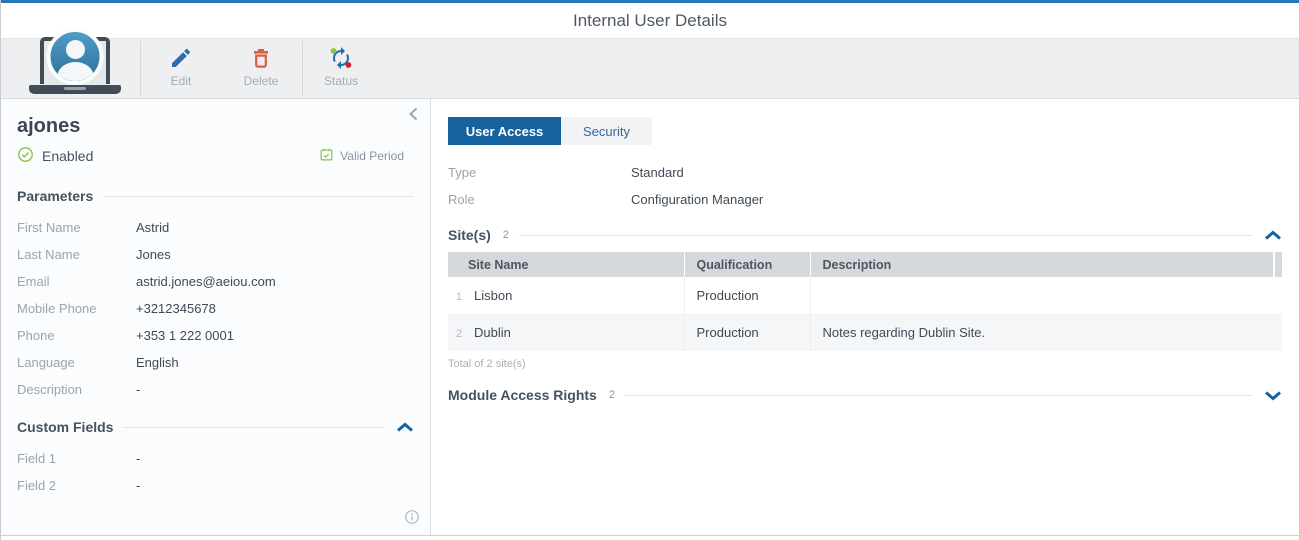  What do you see at coordinates (49, 126) in the screenshot?
I see `username: ajones` at bounding box center [49, 126].